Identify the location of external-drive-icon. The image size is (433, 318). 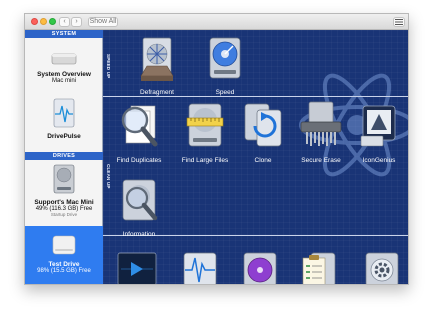
(64, 245).